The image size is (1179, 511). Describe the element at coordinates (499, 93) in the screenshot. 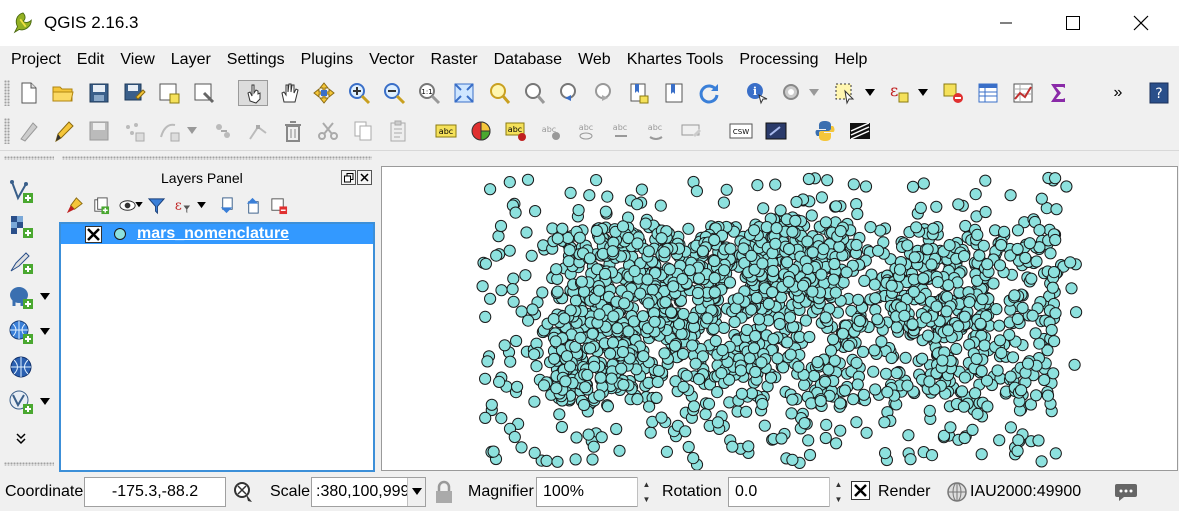

I see `zoom-to-selection-button` at that location.